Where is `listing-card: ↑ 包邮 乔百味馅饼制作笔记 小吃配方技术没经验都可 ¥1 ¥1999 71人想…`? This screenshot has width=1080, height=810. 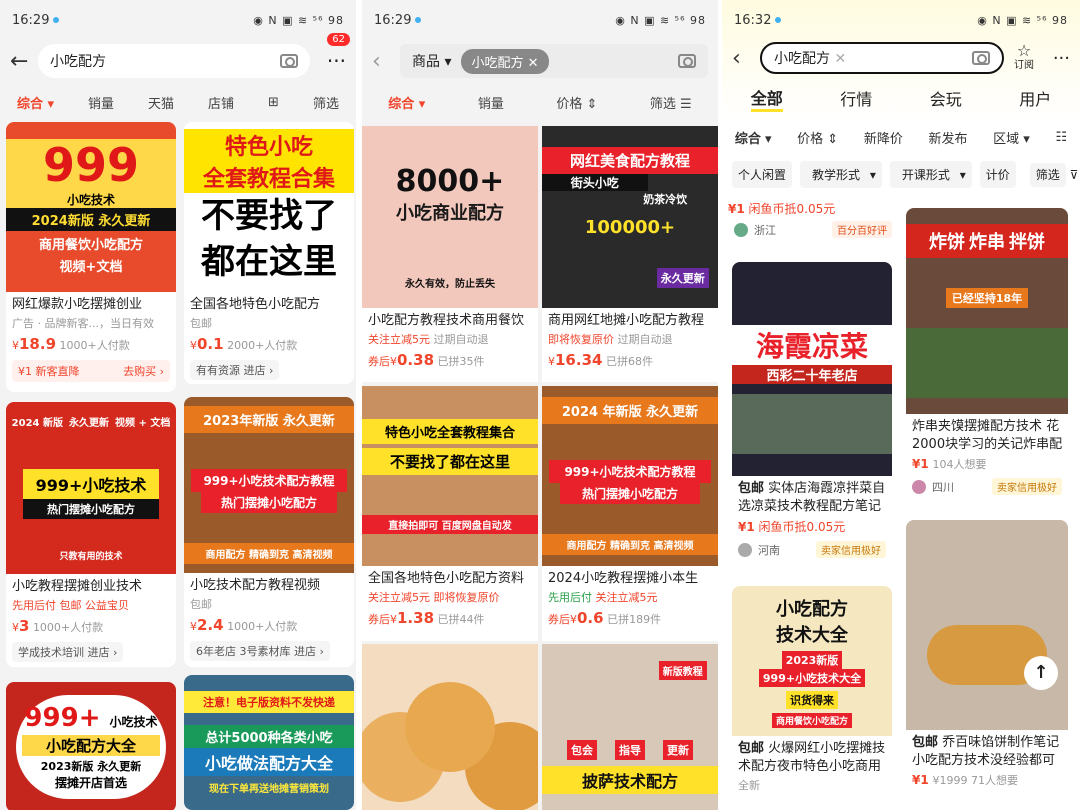
listing-card: ↑ 包邮 乔百味馅饼制作笔记 小吃配方技术没经验都可 ¥1 ¥1999 71人想… is located at coordinates (987, 665).